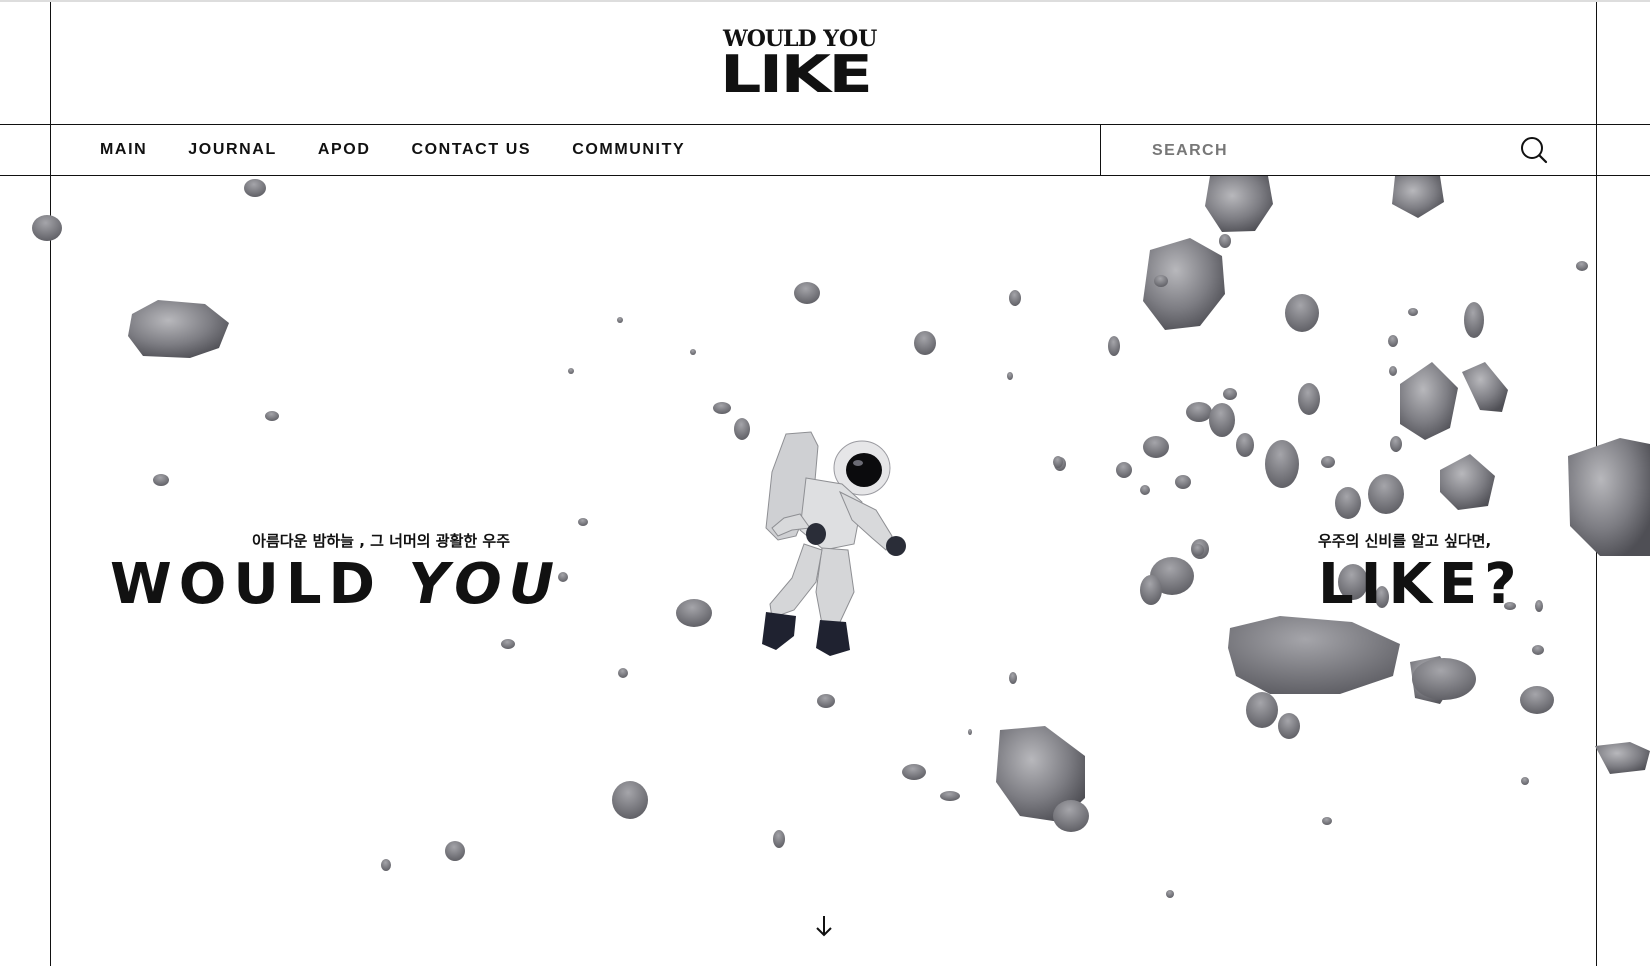  I want to click on logo-line-2: LIKE, so click(796, 75).